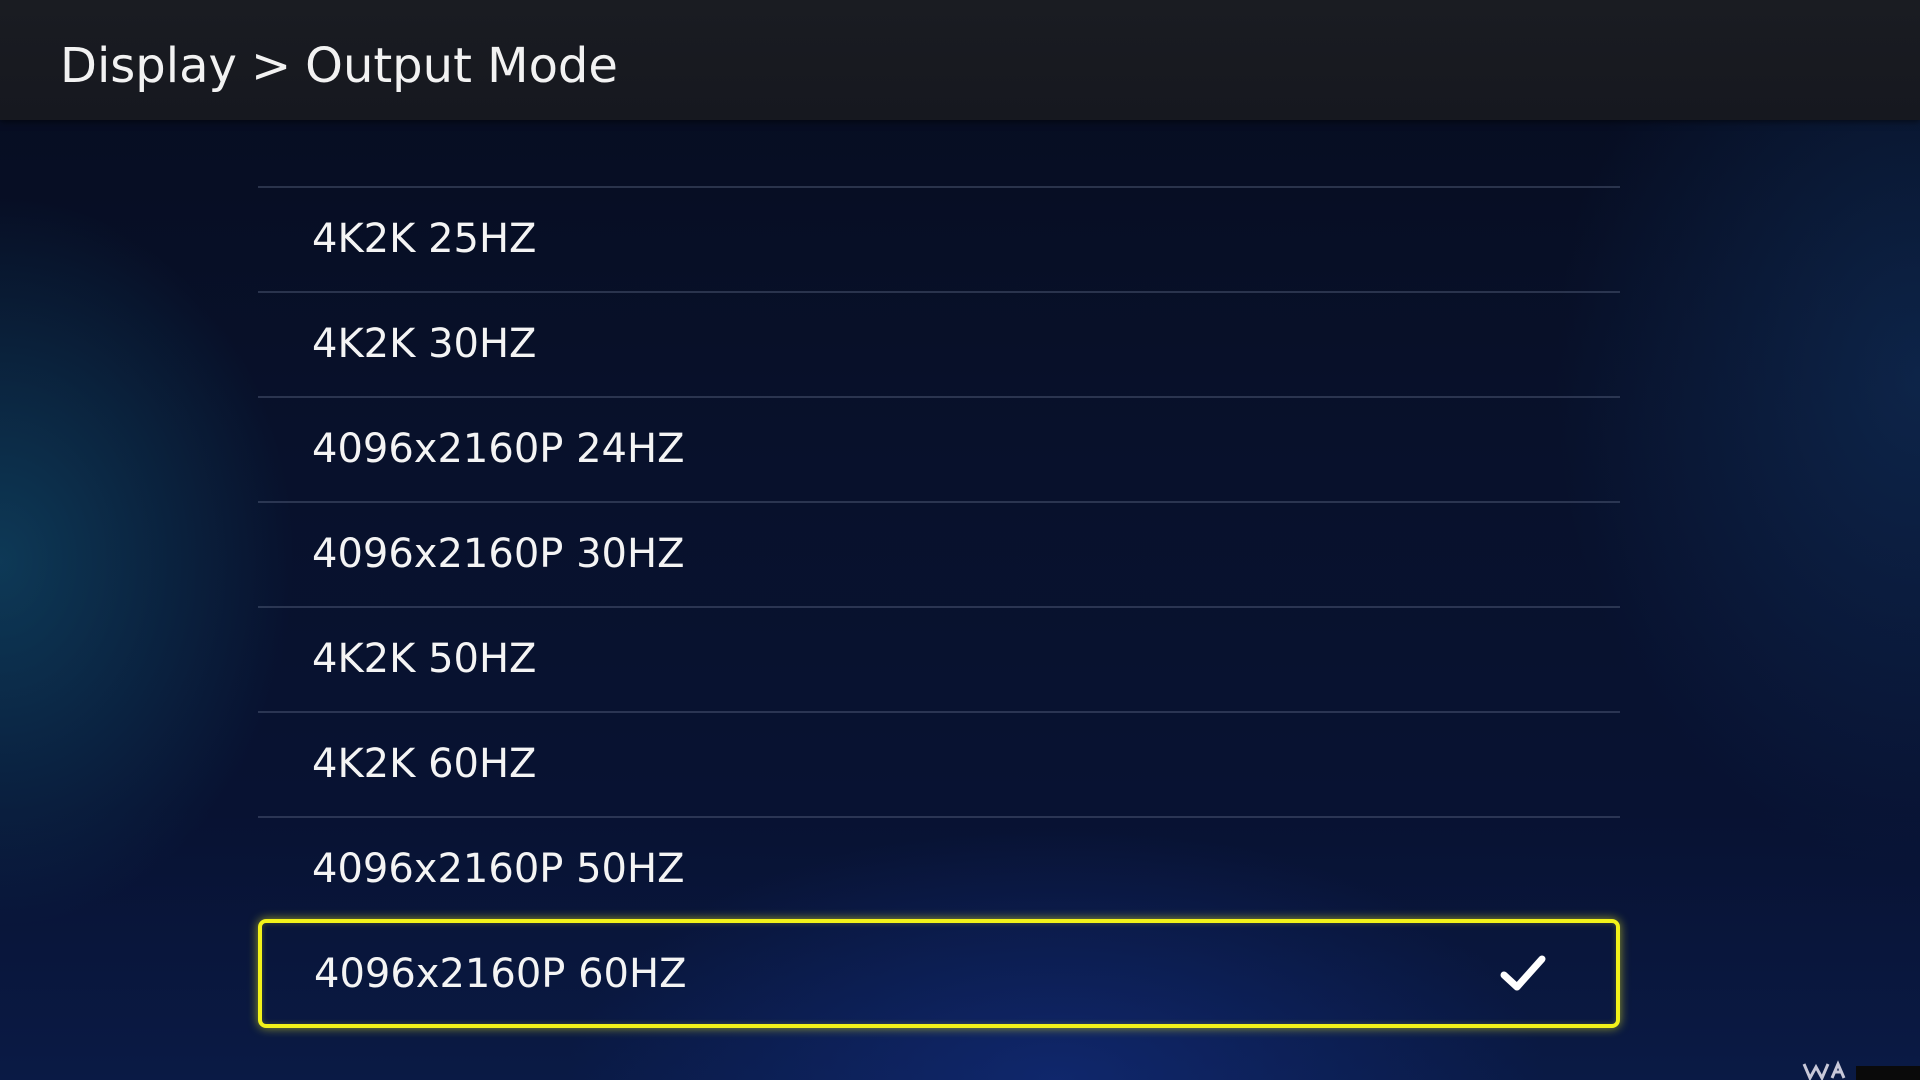 The height and width of the screenshot is (1080, 1920). What do you see at coordinates (939, 553) in the screenshot?
I see `output-mode-option: 4096x2160P 30HZ` at bounding box center [939, 553].